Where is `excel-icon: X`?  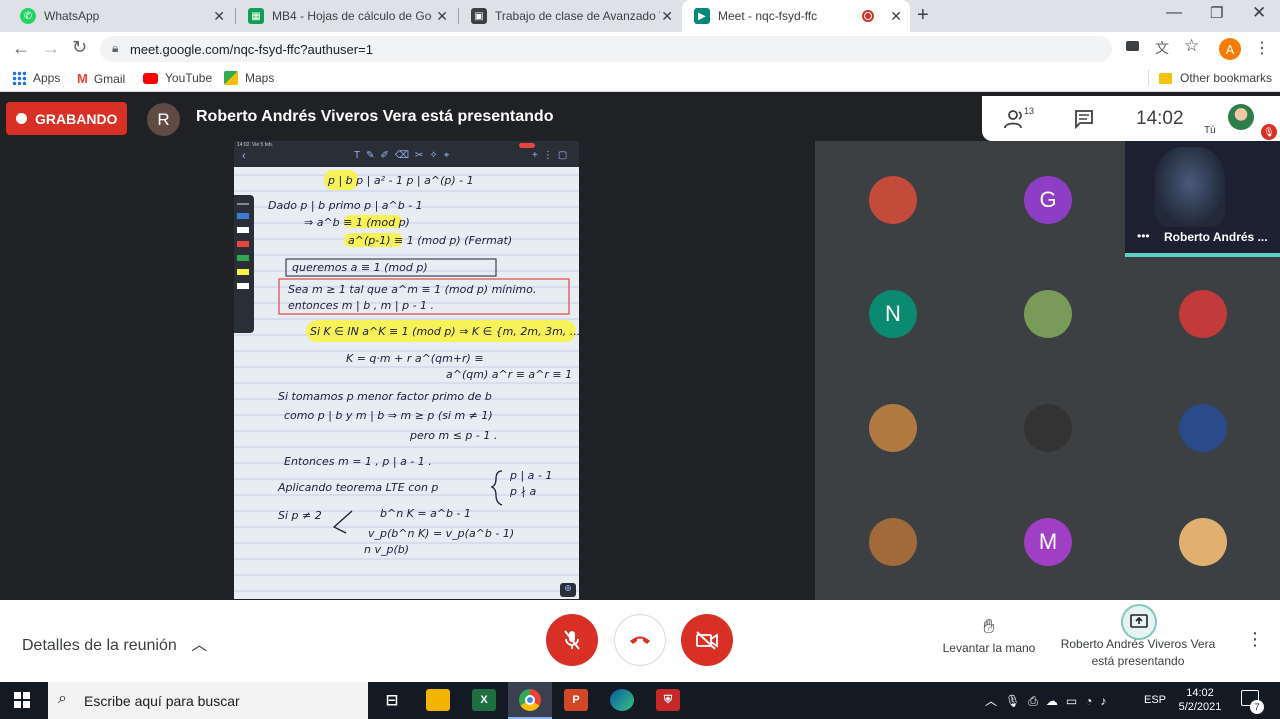 excel-icon: X is located at coordinates (484, 700).